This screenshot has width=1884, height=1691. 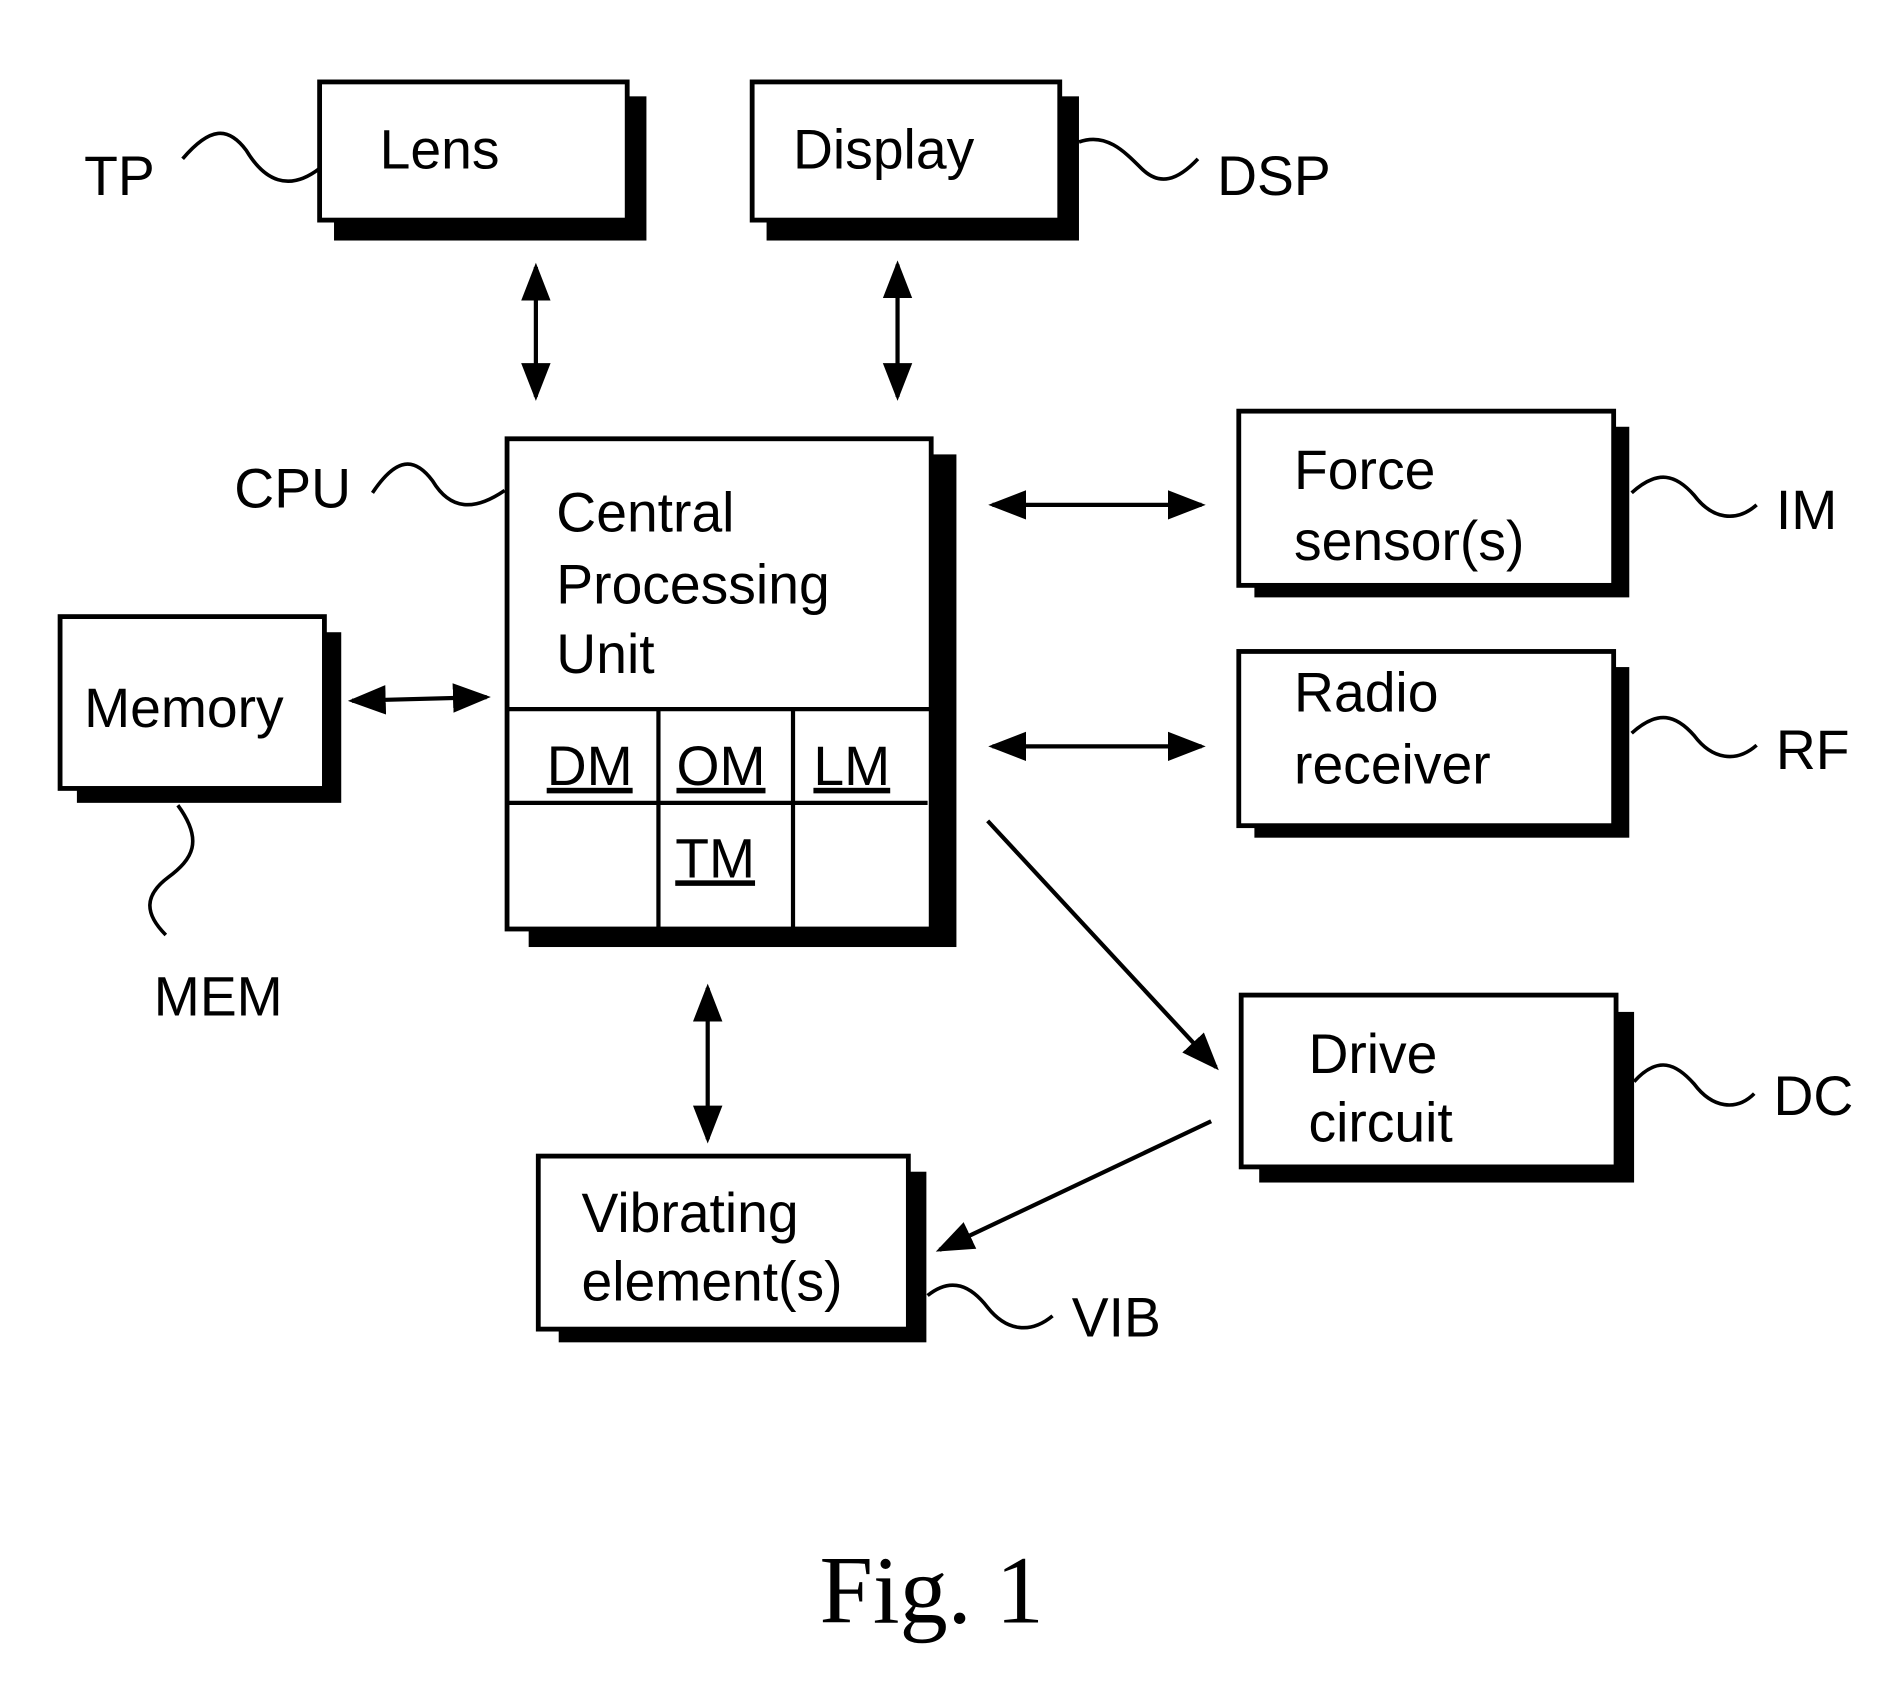 I want to click on lens-block: Lens, so click(x=482, y=160).